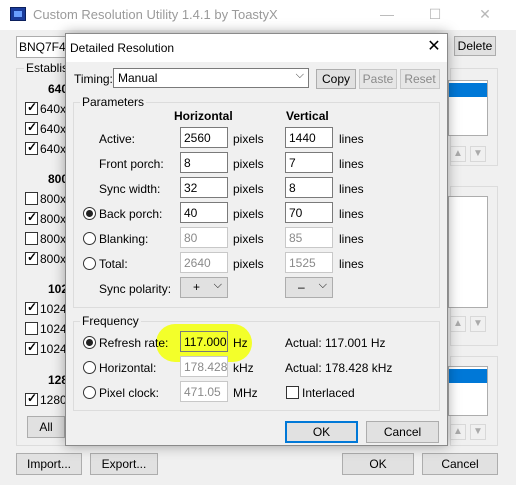 The width and height of the screenshot is (516, 485). Describe the element at coordinates (435, 14) in the screenshot. I see `maximize-icon: ☐` at that location.